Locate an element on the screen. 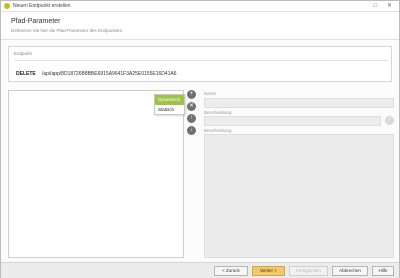 The height and width of the screenshot is (278, 400). endpoint-method: DELETE is located at coordinates (26, 74).